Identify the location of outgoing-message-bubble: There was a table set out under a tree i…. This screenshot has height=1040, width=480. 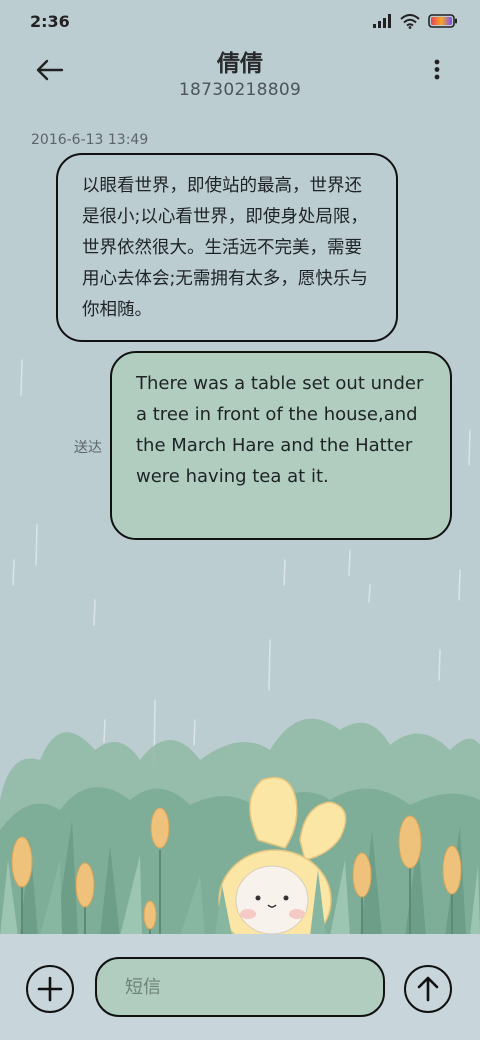
(281, 445).